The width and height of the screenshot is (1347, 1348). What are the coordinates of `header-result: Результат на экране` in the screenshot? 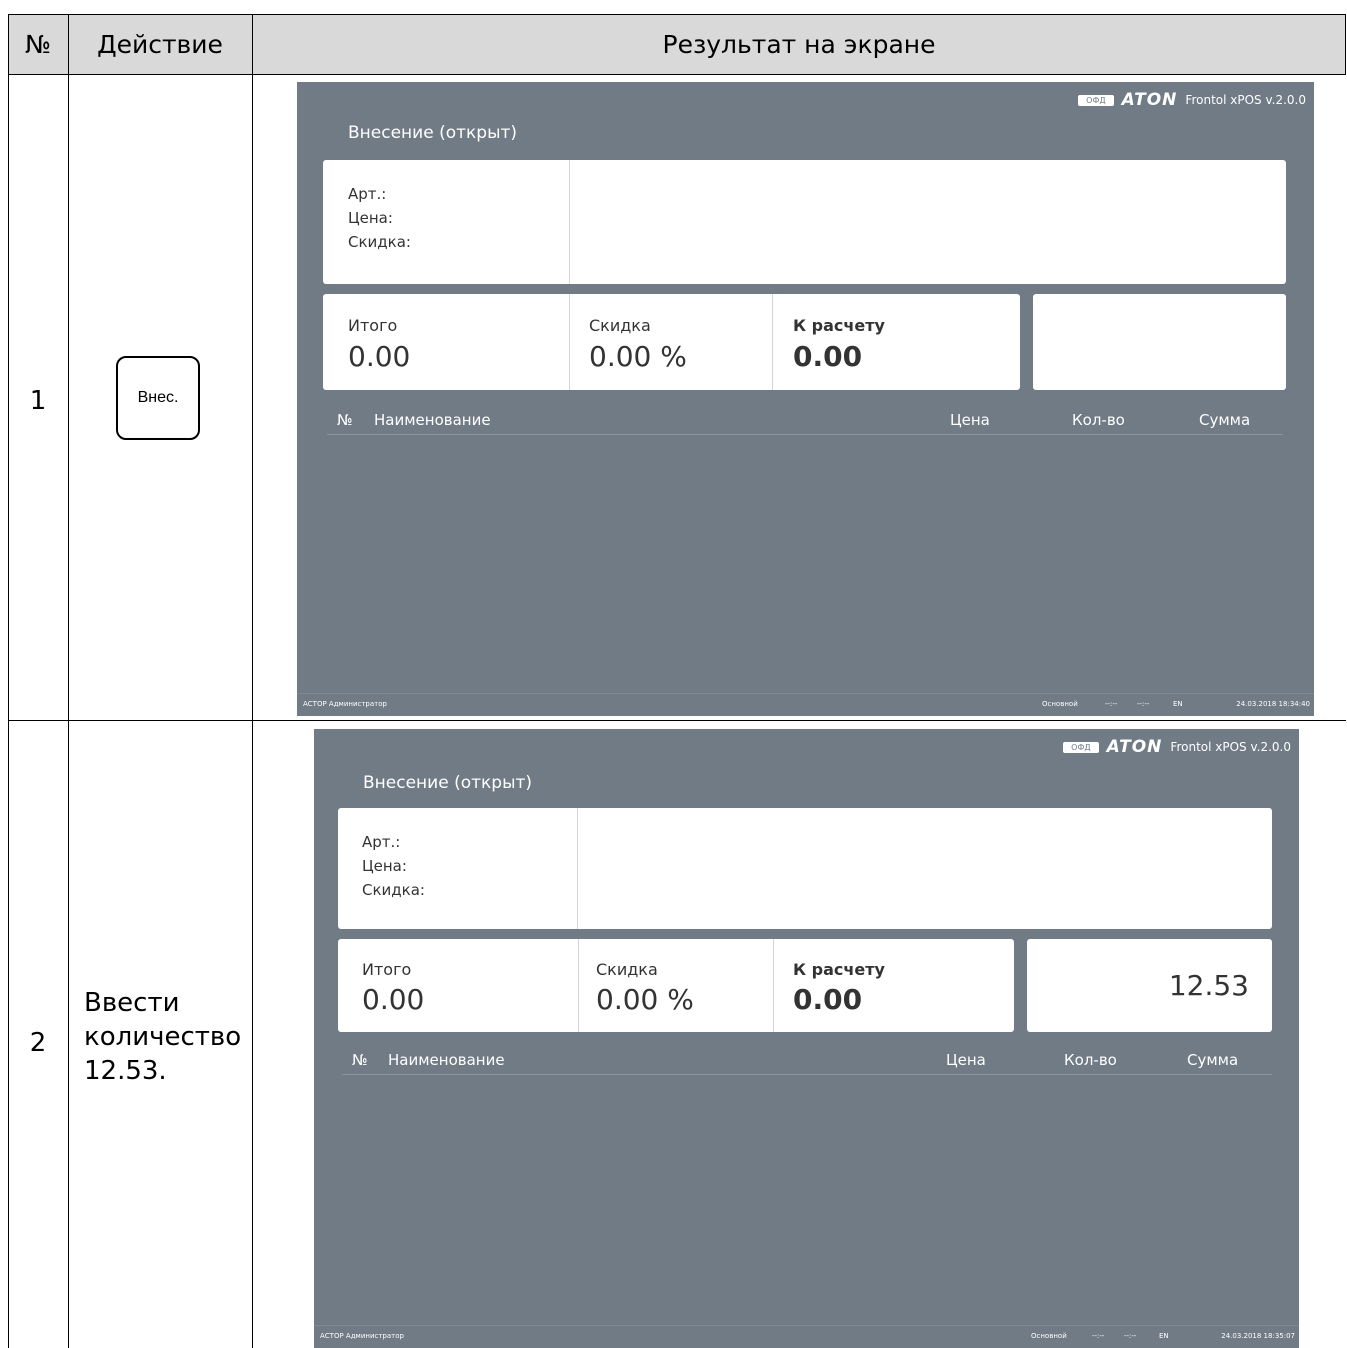 It's located at (799, 44).